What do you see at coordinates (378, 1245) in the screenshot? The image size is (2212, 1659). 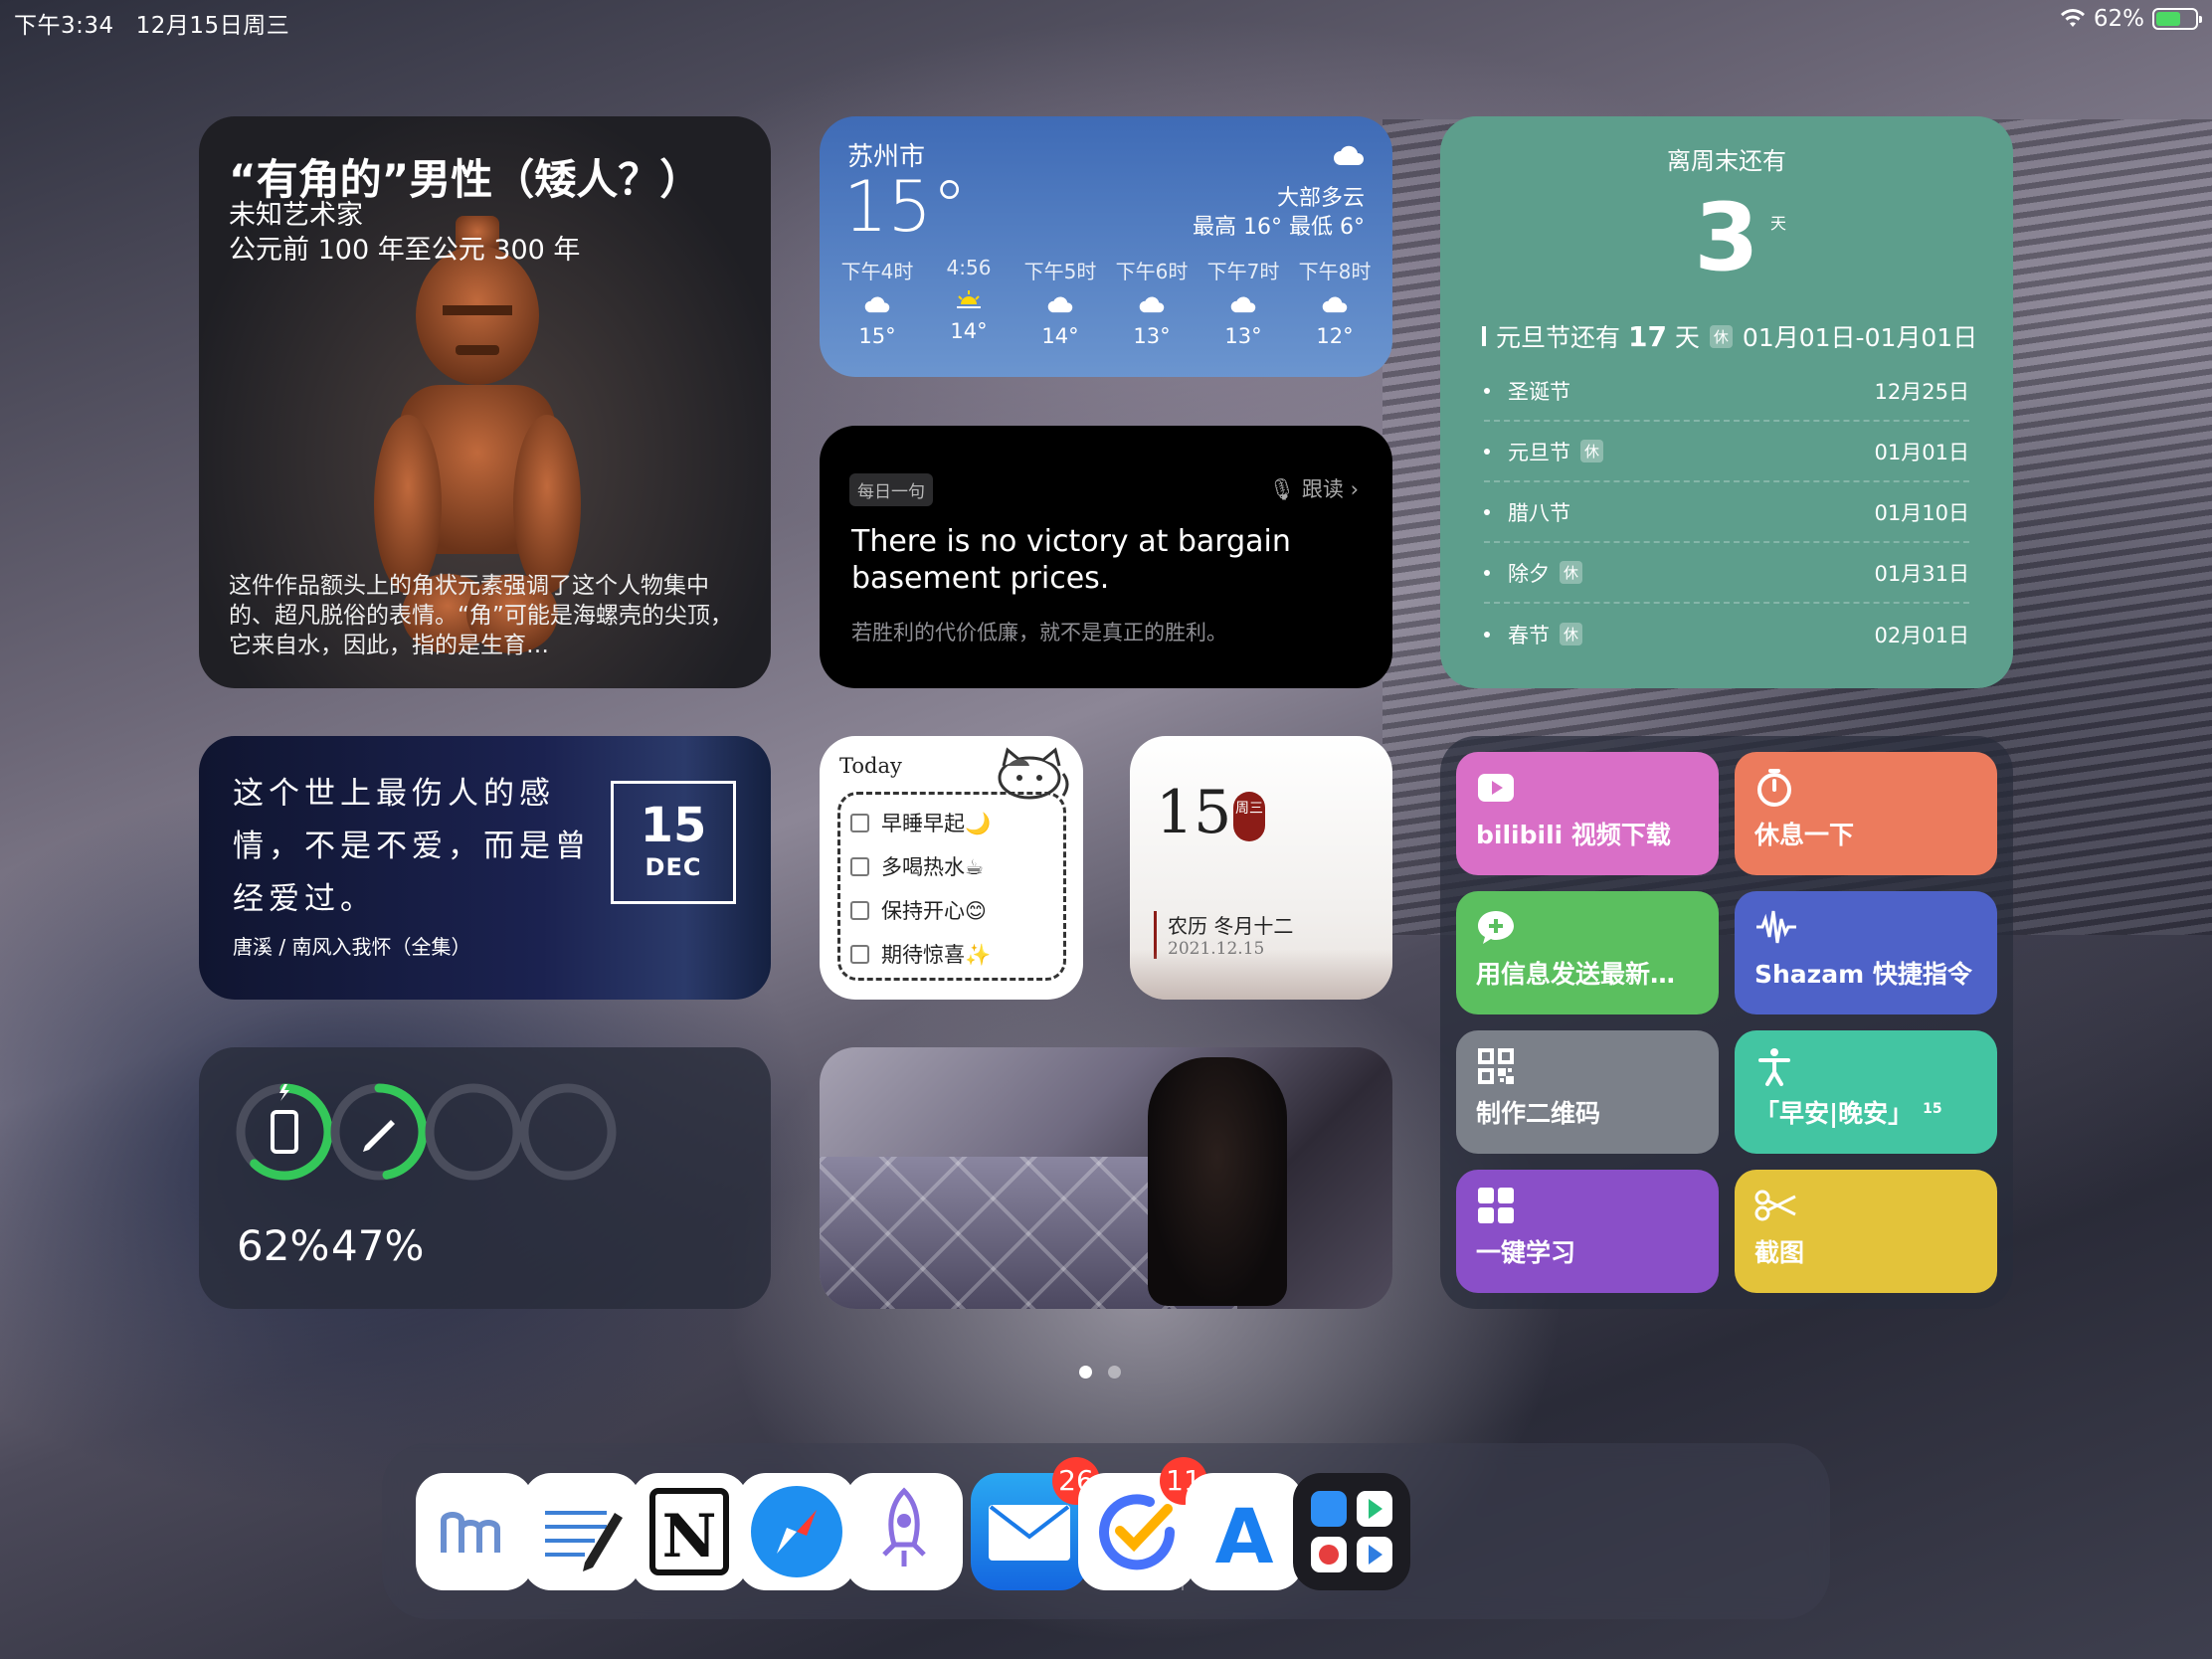 I see `battery-percent-2: 47%` at bounding box center [378, 1245].